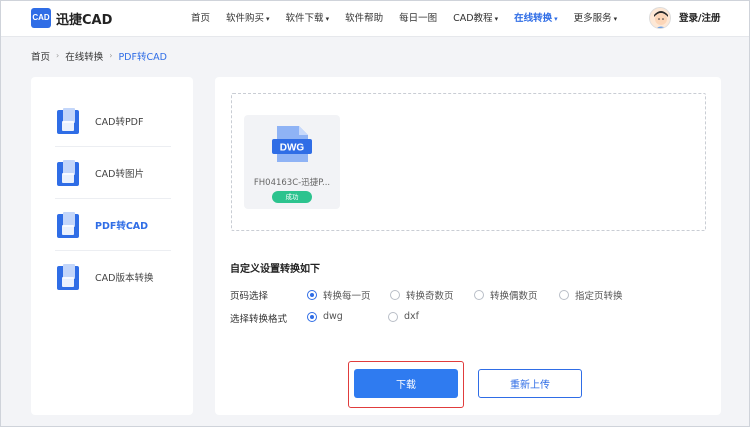 The image size is (750, 427). Describe the element at coordinates (364, 19) in the screenshot. I see `nav-item-help: 软件帮助` at that location.